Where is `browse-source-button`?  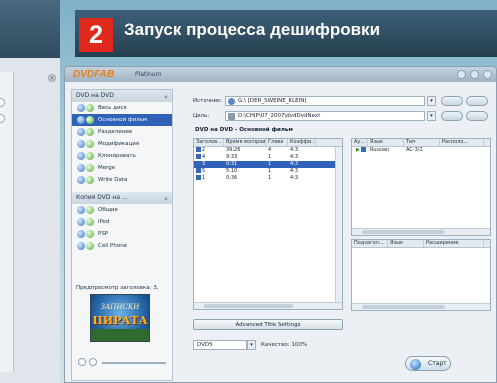
browse-source-button is located at coordinates (452, 101).